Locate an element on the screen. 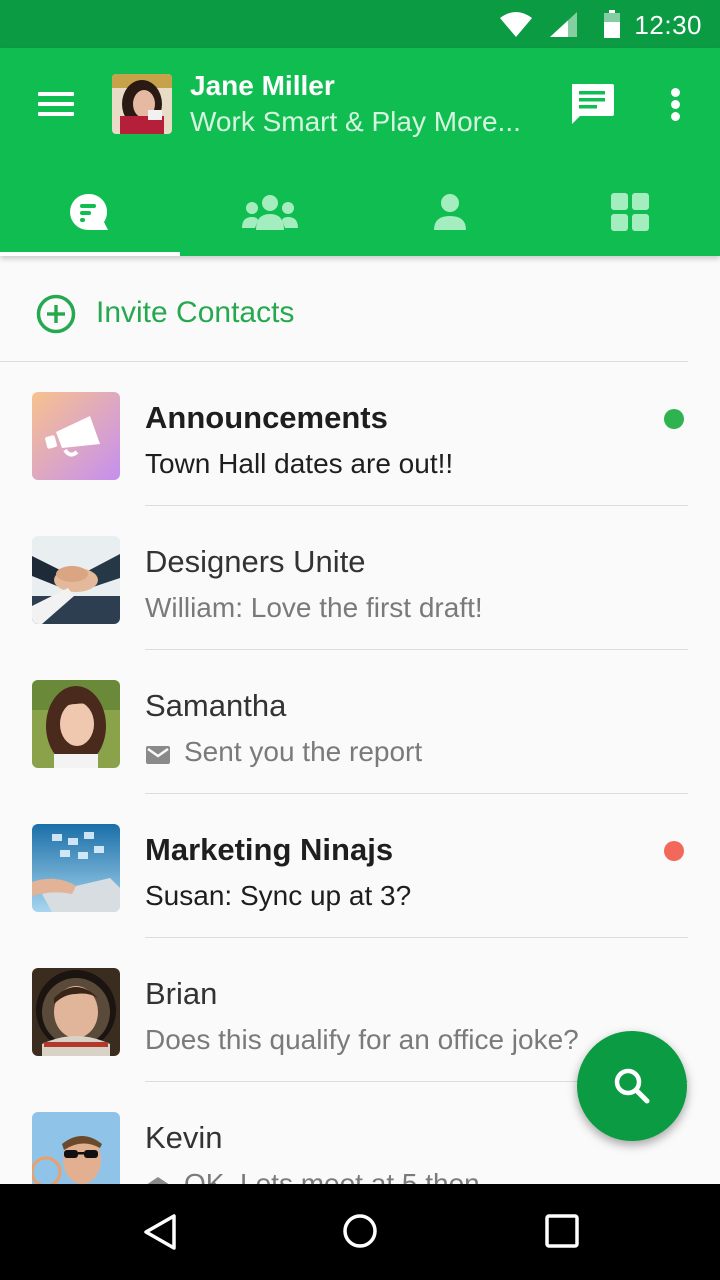 The height and width of the screenshot is (1280, 720). back-button is located at coordinates (160, 1232).